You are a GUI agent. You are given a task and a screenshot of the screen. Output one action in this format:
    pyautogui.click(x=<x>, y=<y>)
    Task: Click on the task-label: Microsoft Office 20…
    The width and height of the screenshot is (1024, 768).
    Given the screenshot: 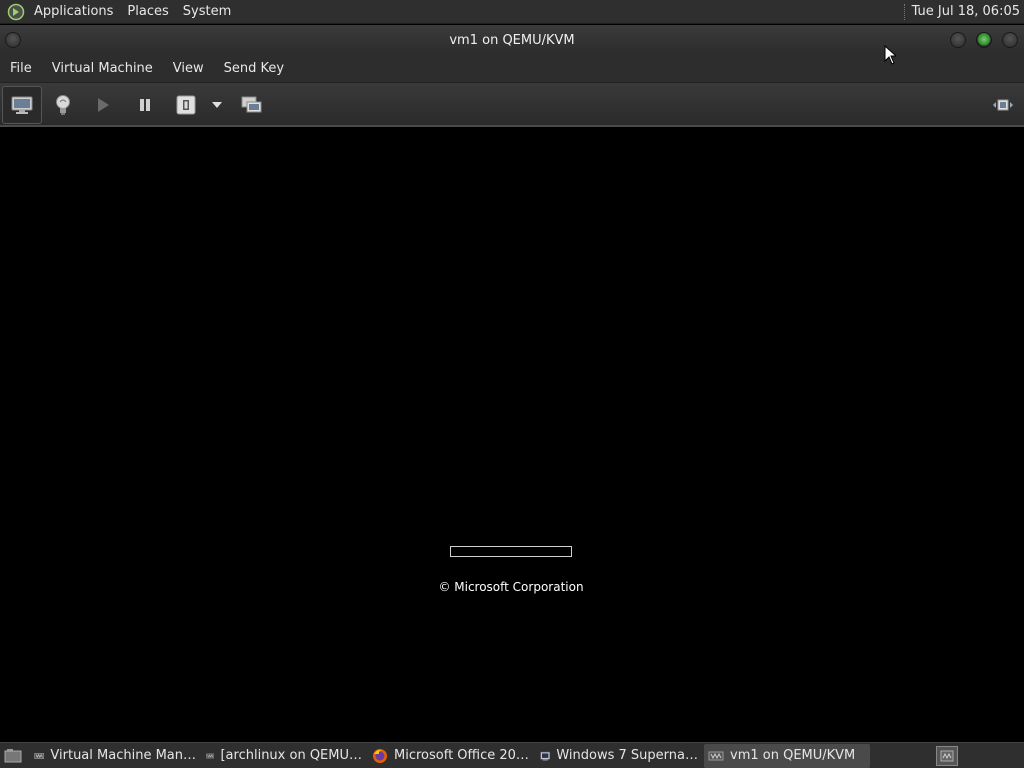 What is the action you would take?
    pyautogui.click(x=461, y=755)
    